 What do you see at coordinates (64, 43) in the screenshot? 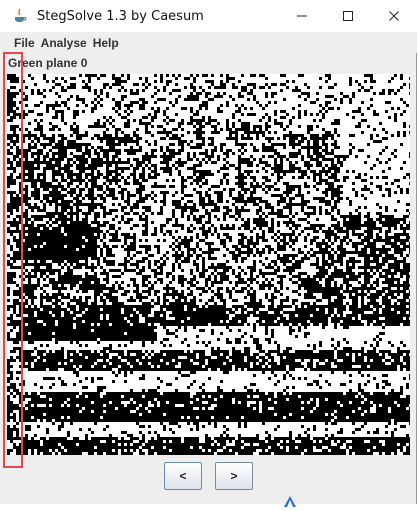
I see `menu-analyse: Analyse` at bounding box center [64, 43].